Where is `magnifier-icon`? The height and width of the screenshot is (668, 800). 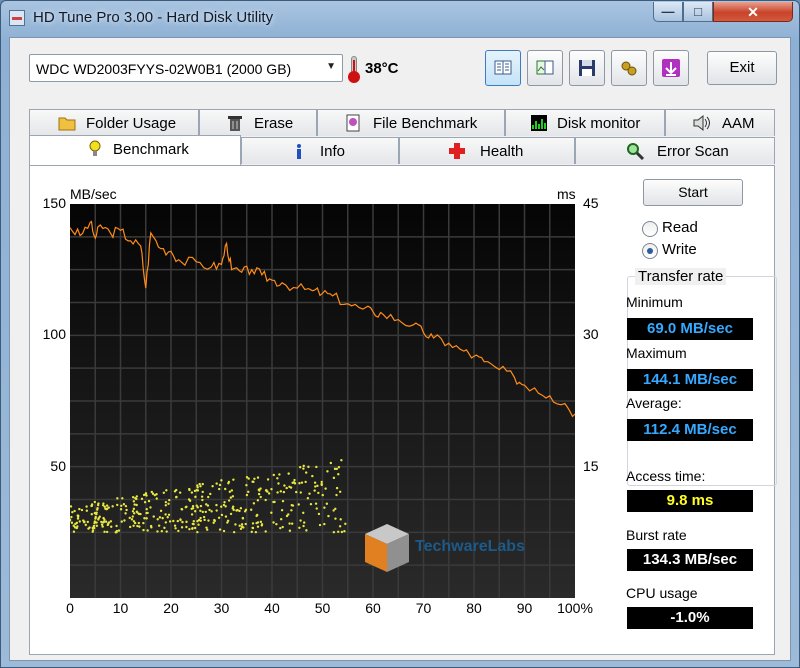 magnifier-icon is located at coordinates (635, 151).